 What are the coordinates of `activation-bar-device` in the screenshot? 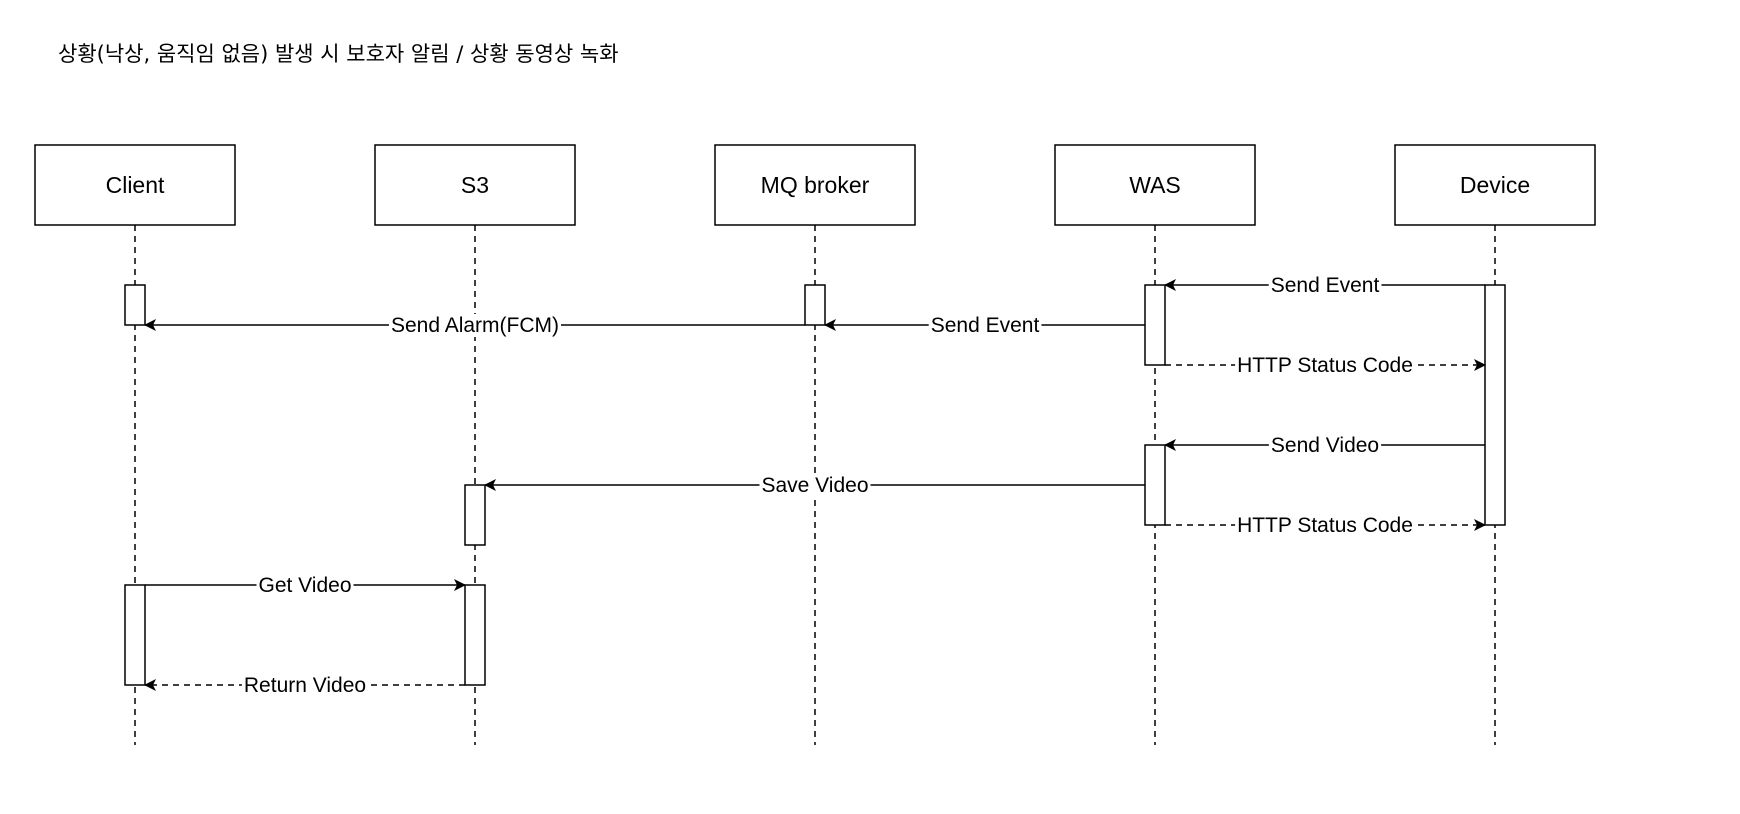 It's located at (1495, 405).